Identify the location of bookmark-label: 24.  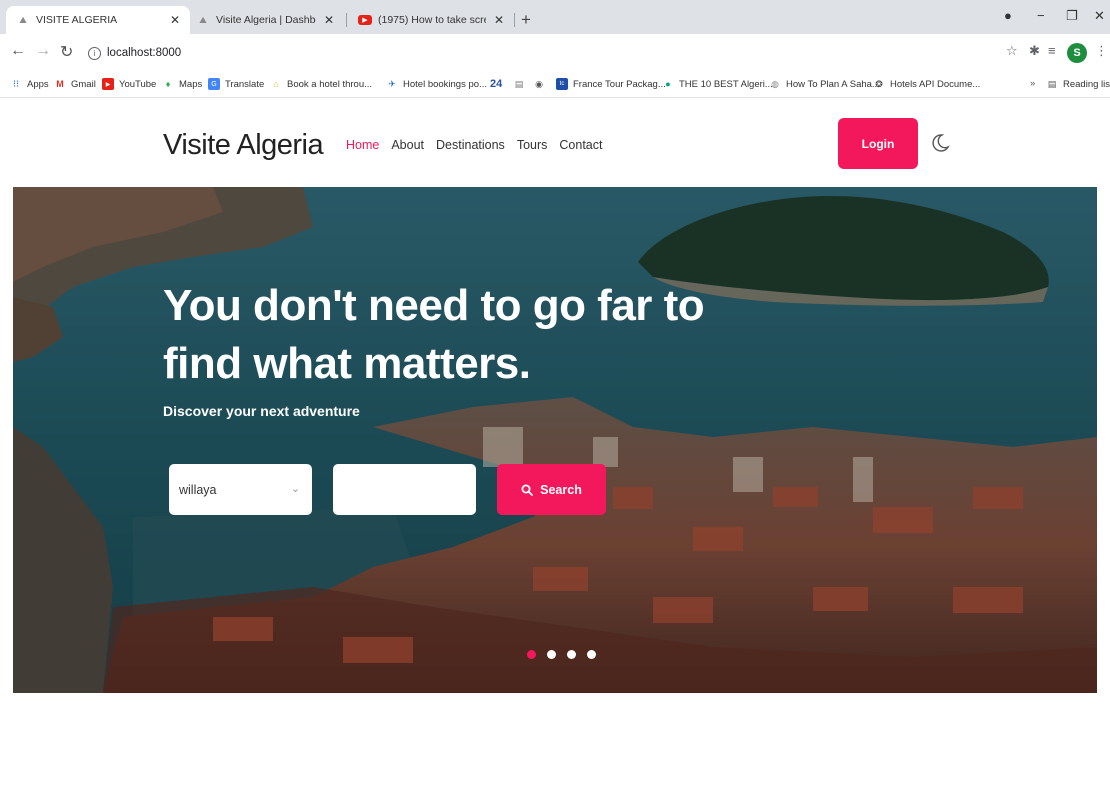
(496, 84).